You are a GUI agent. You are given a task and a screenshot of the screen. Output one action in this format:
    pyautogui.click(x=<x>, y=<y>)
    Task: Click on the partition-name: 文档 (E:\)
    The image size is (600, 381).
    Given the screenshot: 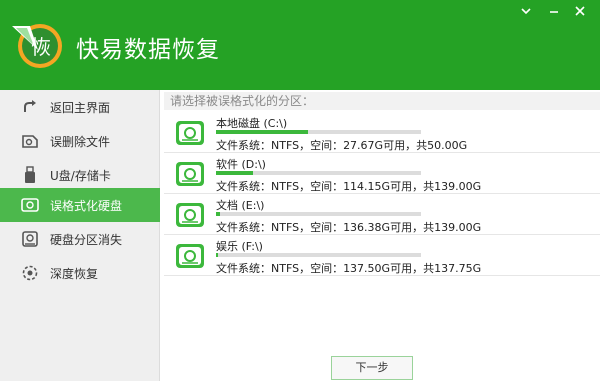 What is the action you would take?
    pyautogui.click(x=240, y=205)
    